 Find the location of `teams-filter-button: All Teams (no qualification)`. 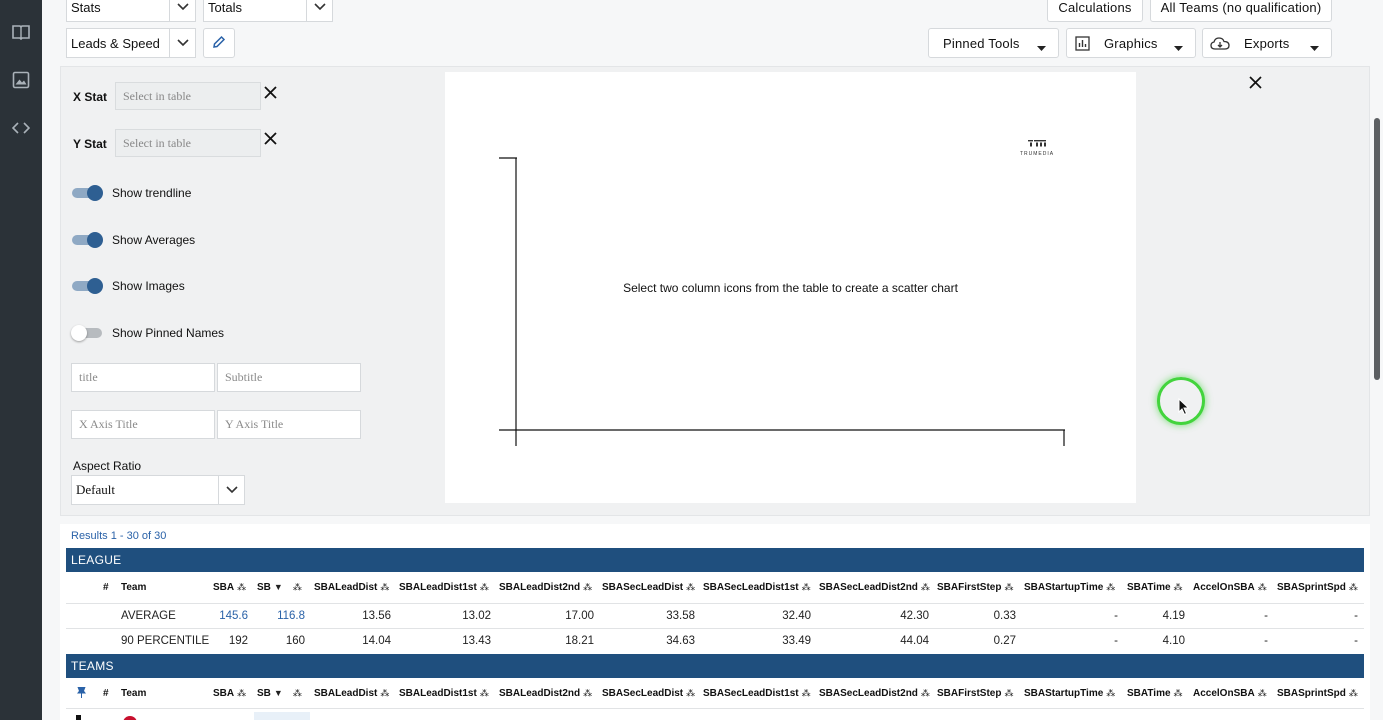

teams-filter-button: All Teams (no qualification) is located at coordinates (1241, 11).